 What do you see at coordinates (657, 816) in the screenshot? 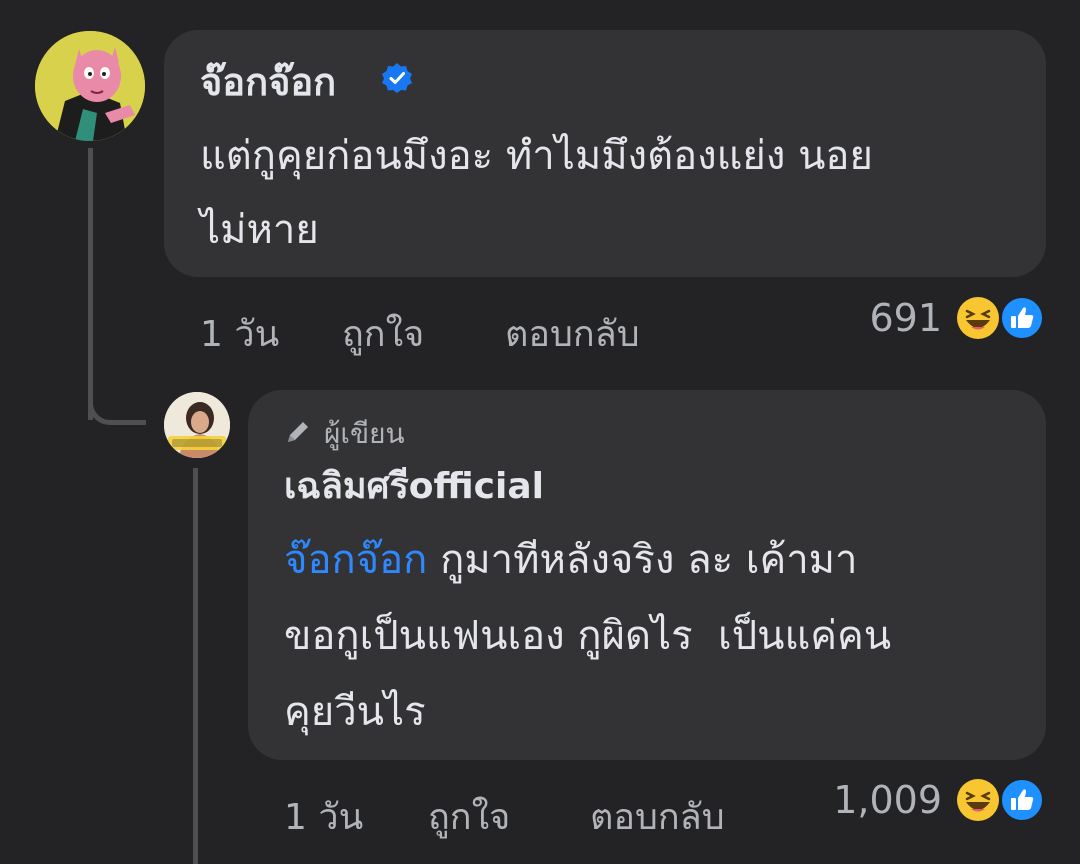
I see `reply-reply-button: ตอบกลับ` at bounding box center [657, 816].